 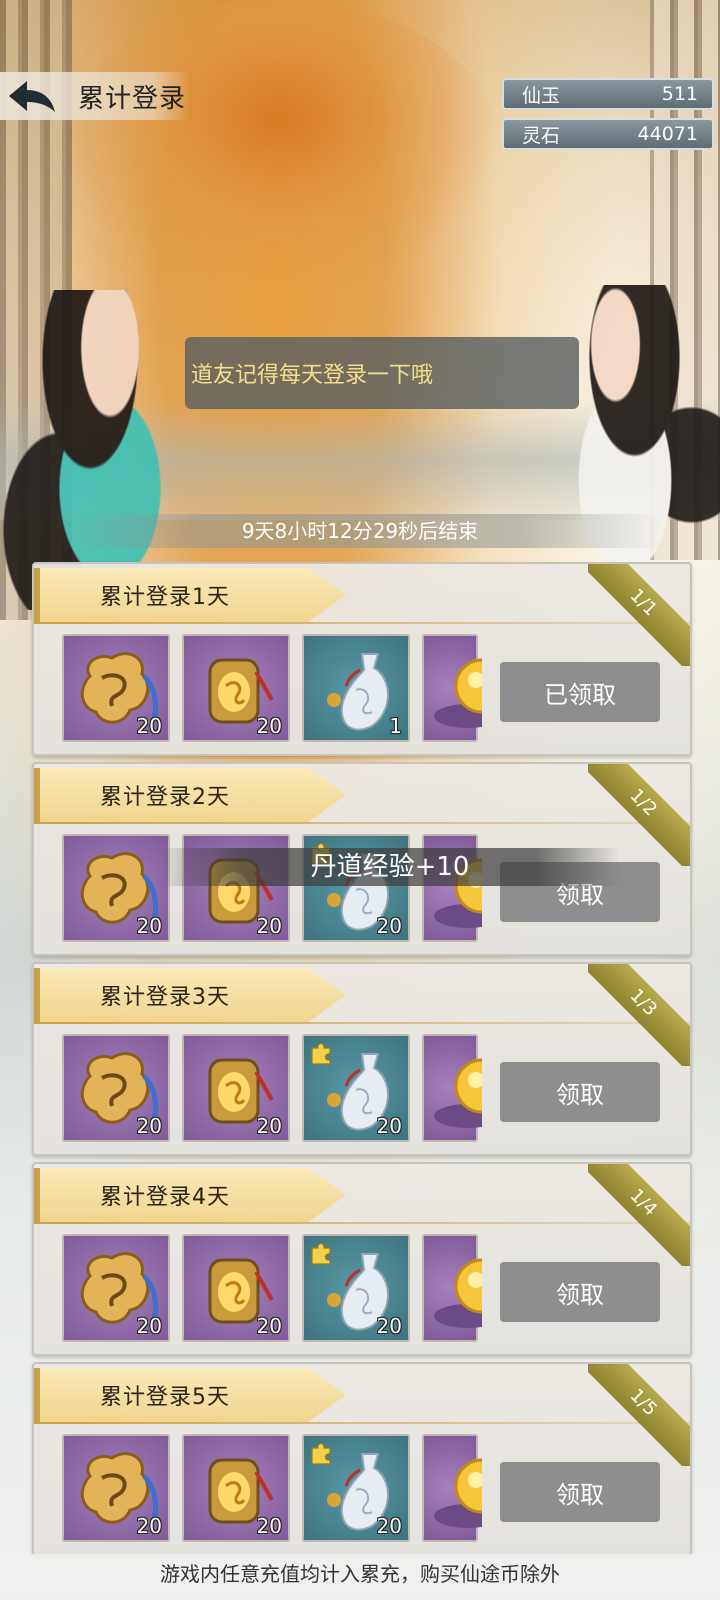 I want to click on progress-ribbon: 1/3, so click(x=639, y=1015).